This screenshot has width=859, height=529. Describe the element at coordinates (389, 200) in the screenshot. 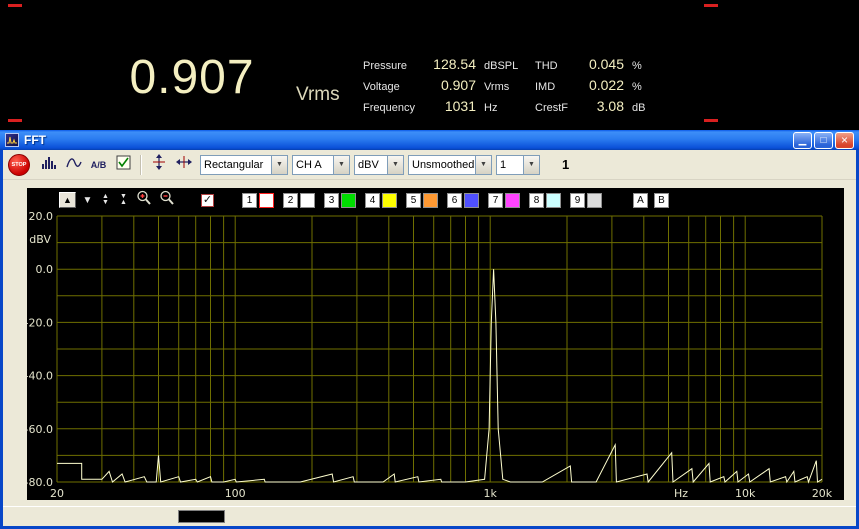

I see `trace-4-color-swatch` at that location.